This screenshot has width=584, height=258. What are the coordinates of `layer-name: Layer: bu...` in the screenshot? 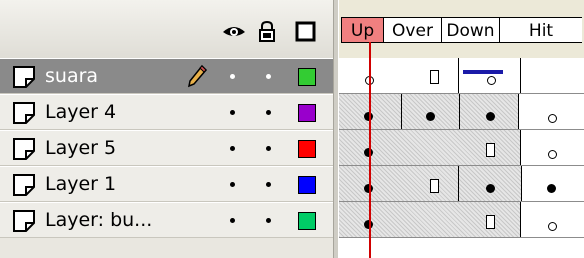 It's located at (99, 220).